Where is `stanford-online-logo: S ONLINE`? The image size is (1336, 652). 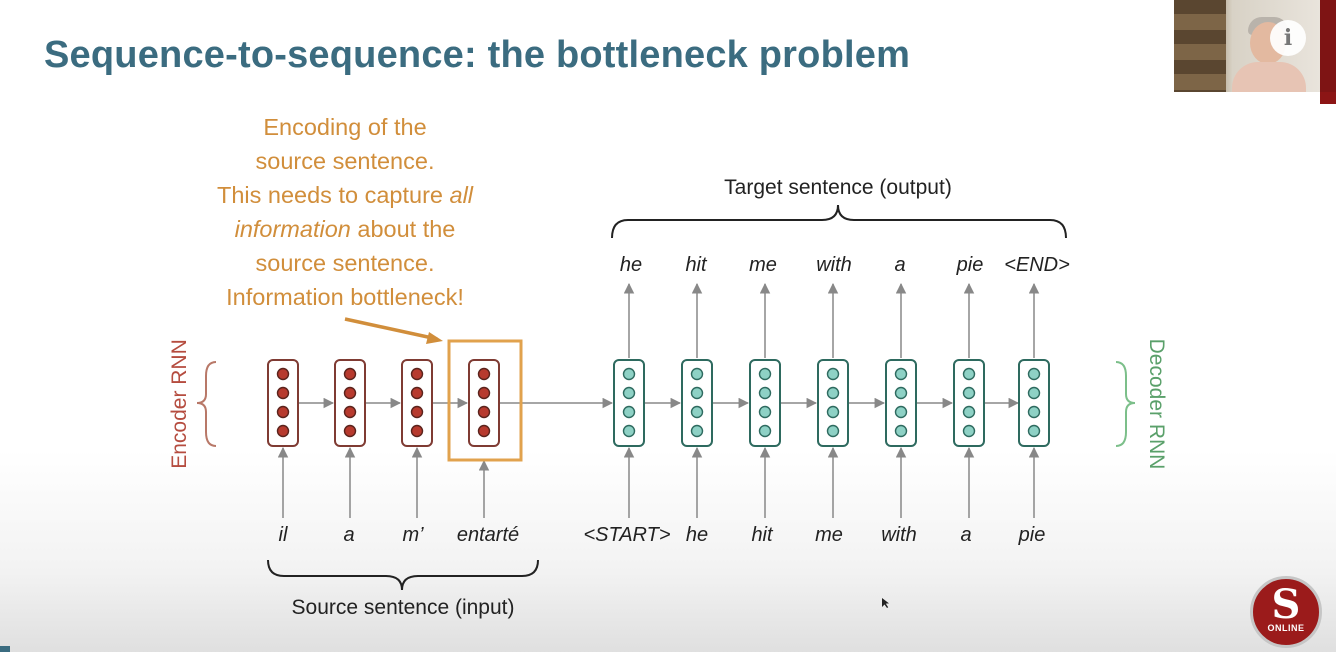
stanford-online-logo: S ONLINE is located at coordinates (1286, 612).